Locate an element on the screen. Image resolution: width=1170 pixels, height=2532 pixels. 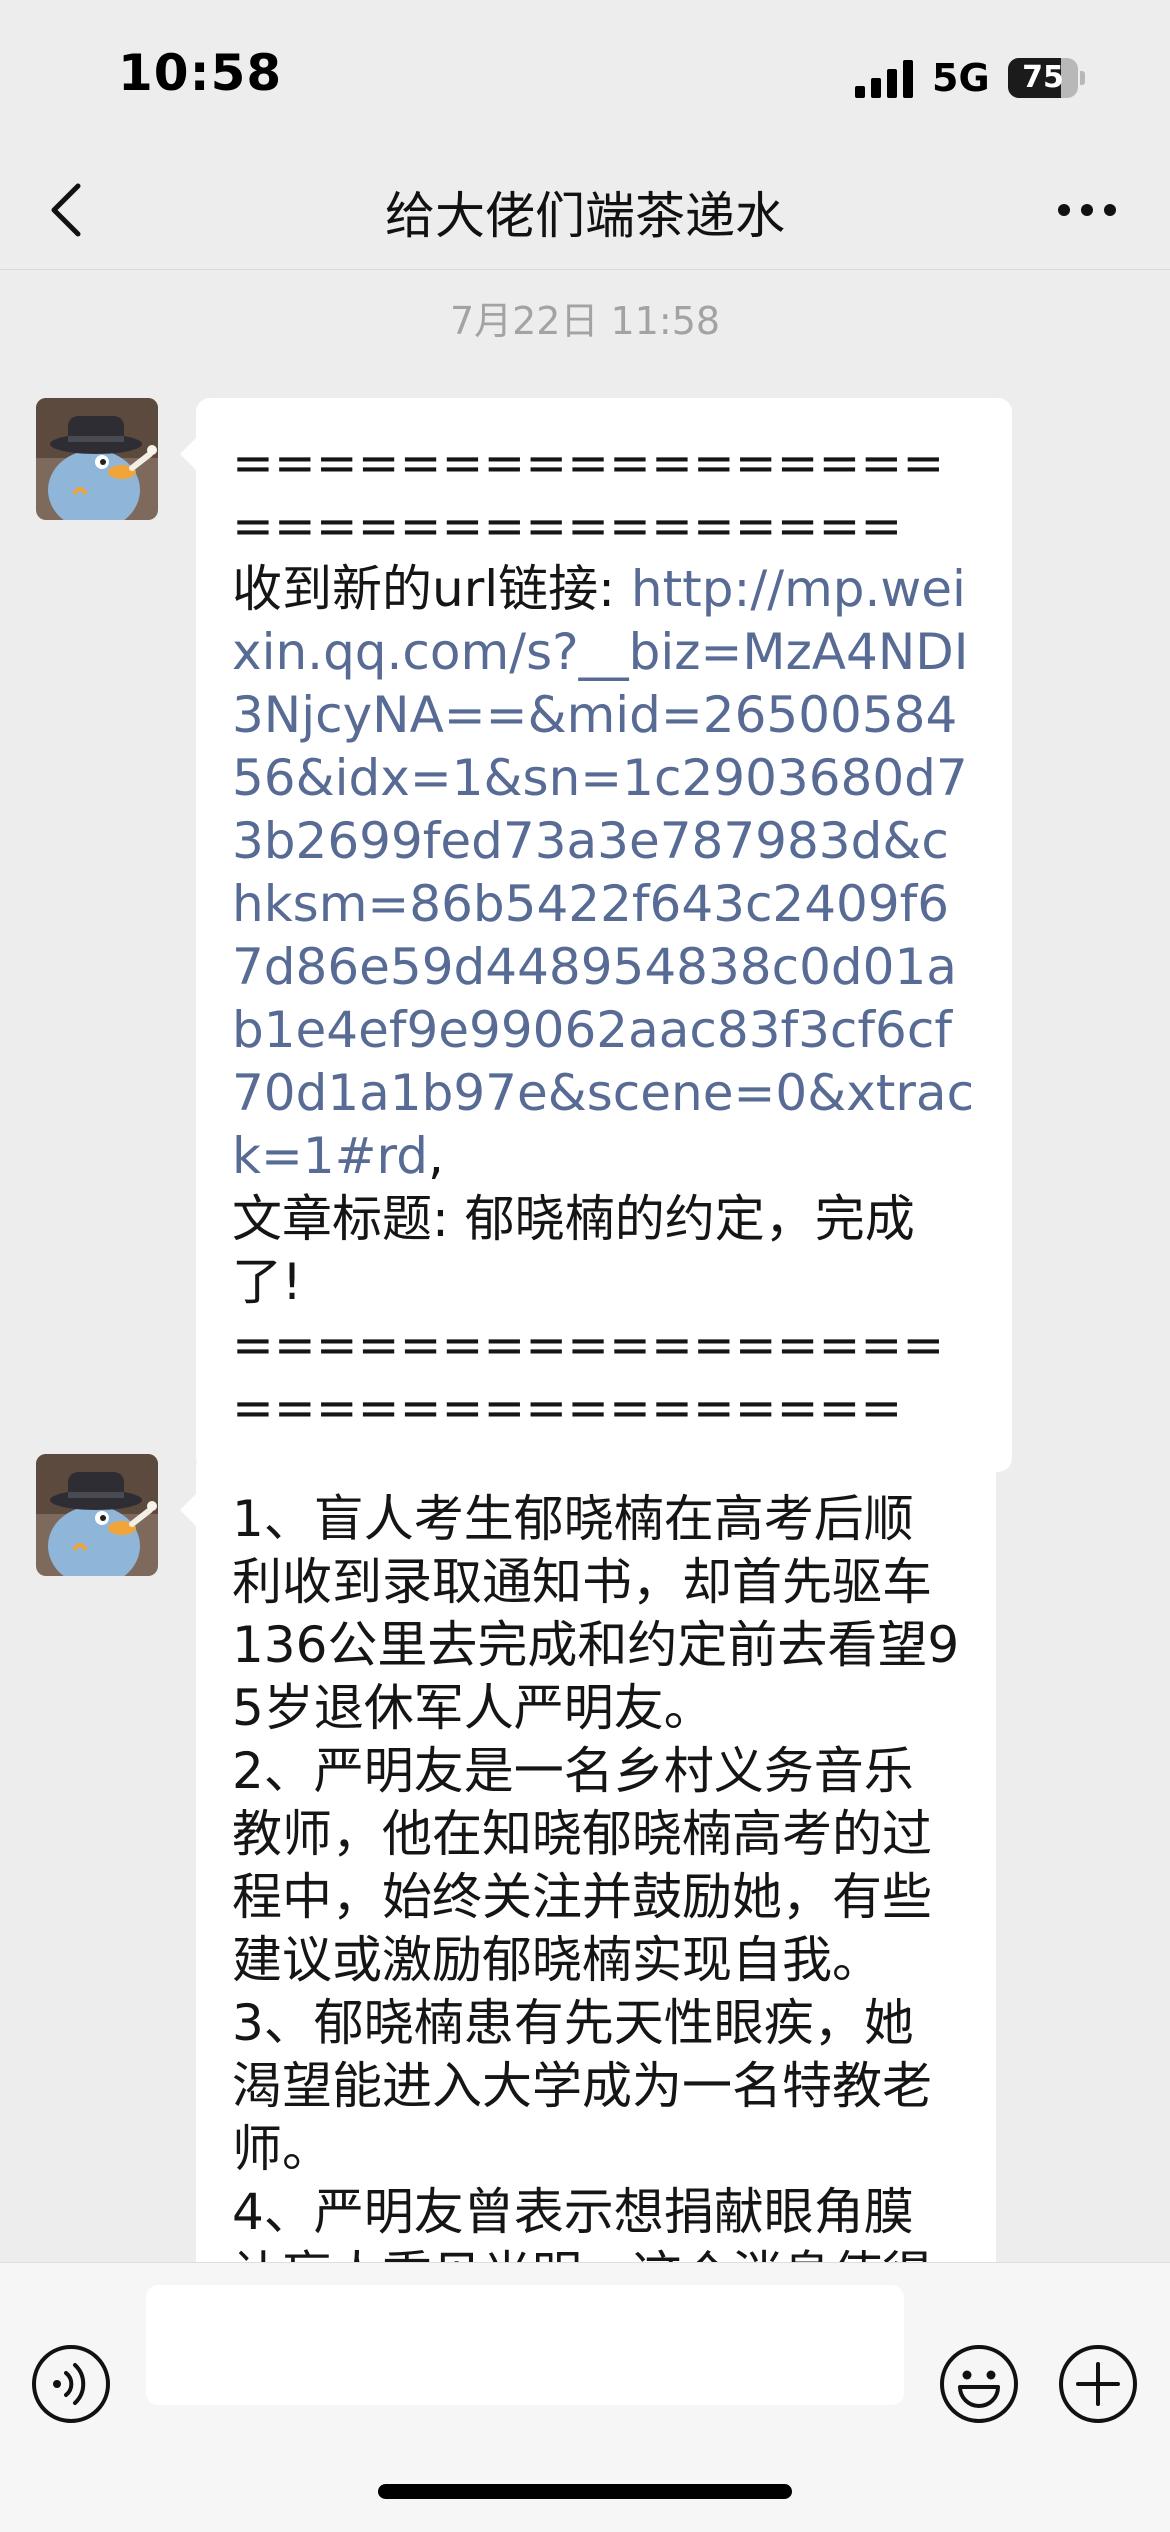
status-bar: 10:58 5G 75 is located at coordinates (585, 75).